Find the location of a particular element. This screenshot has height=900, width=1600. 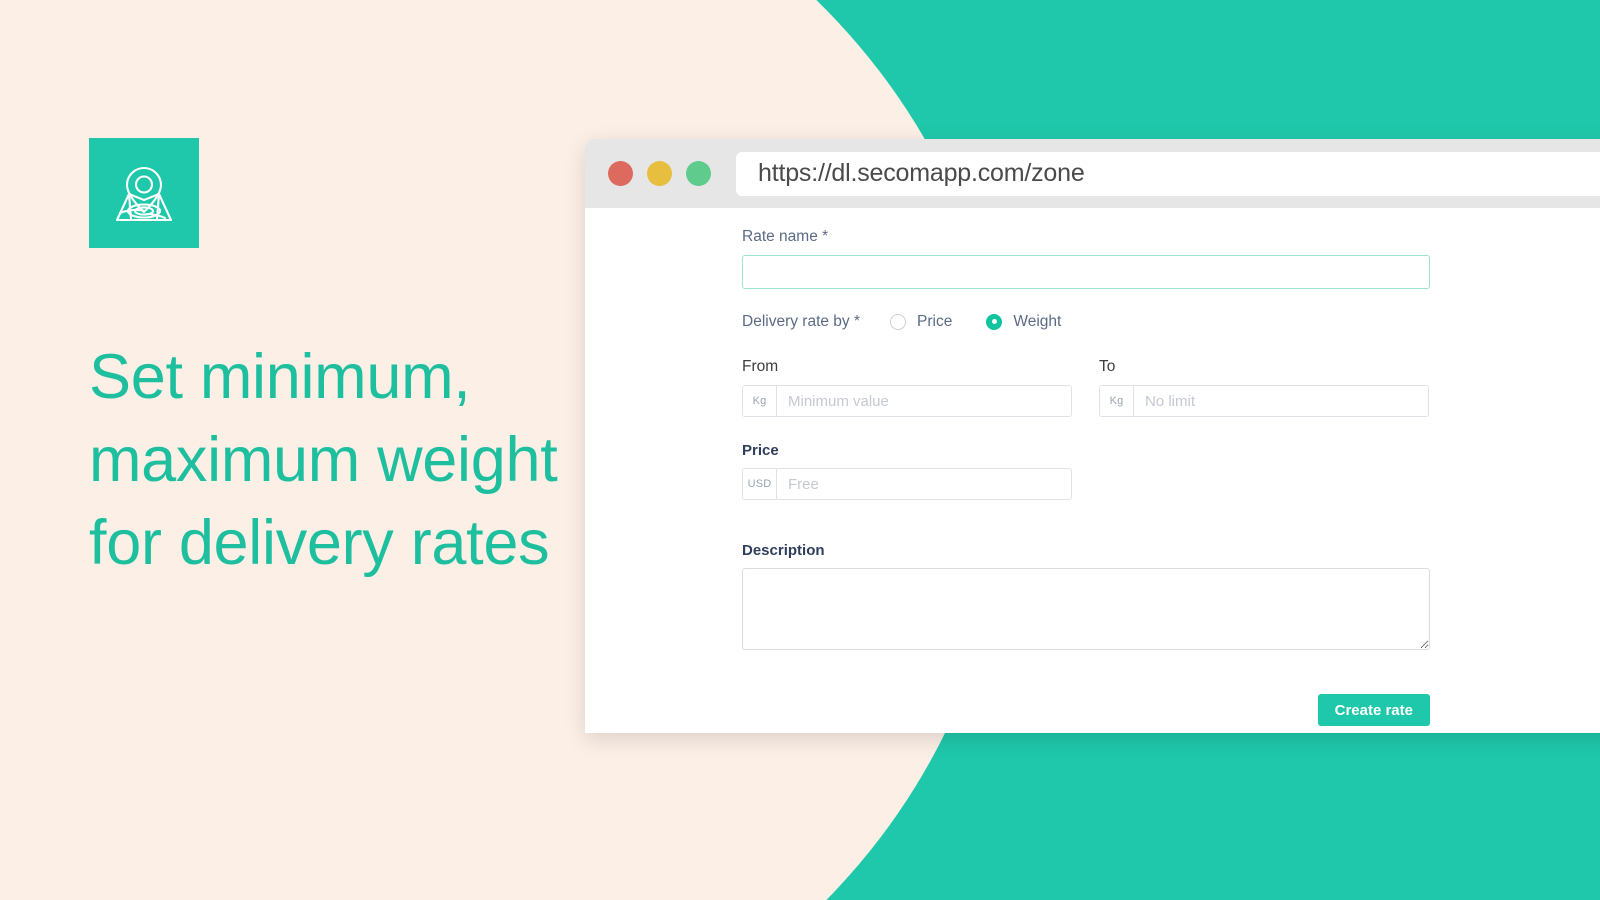

create-rate-button: Create rate is located at coordinates (1373, 710).